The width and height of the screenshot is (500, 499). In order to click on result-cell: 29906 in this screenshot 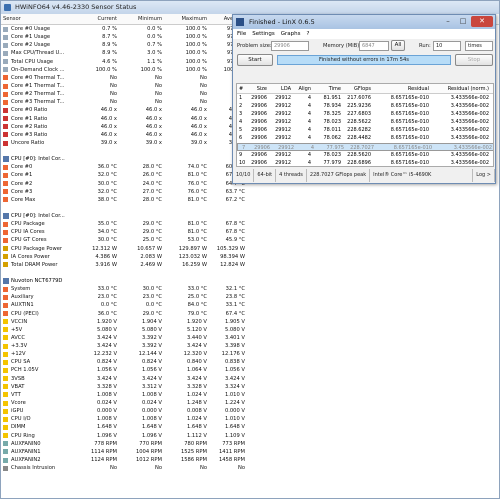, I will do `click(259, 114)`.